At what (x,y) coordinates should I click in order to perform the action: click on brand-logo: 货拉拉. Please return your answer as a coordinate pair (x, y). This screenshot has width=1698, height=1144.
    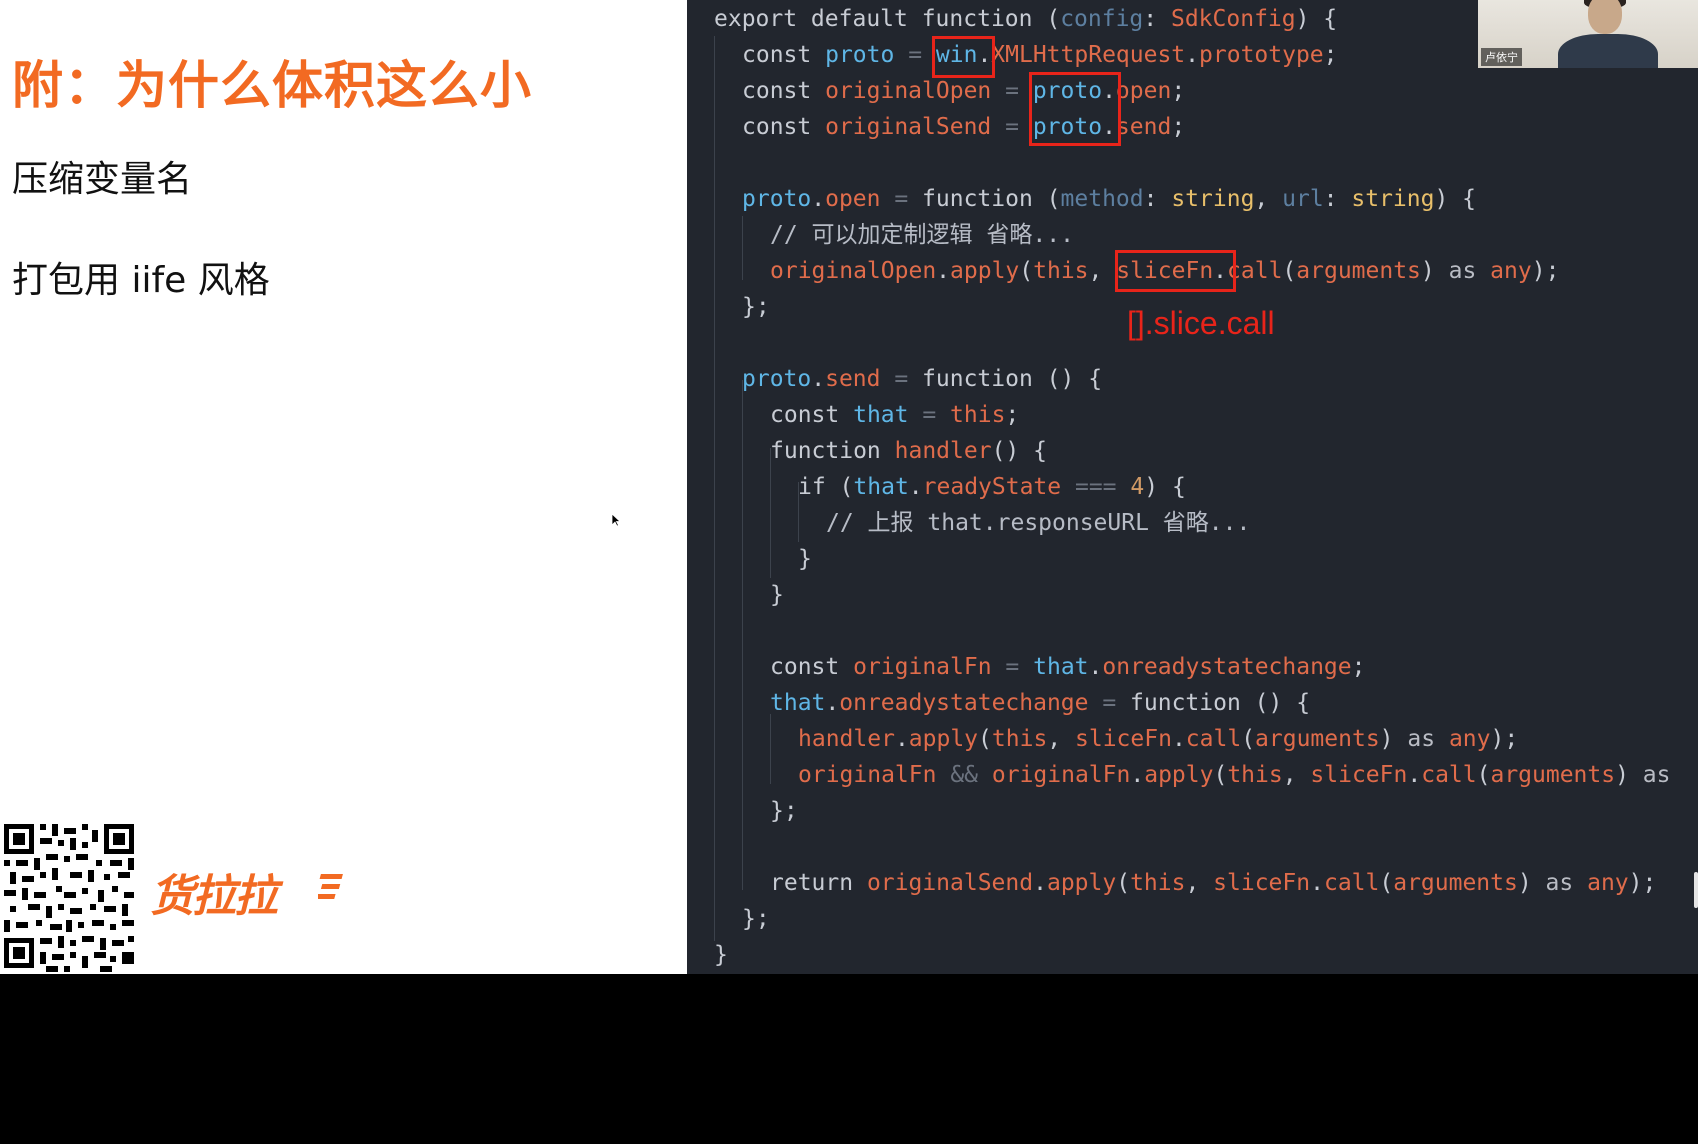
    Looking at the image, I should click on (214, 896).